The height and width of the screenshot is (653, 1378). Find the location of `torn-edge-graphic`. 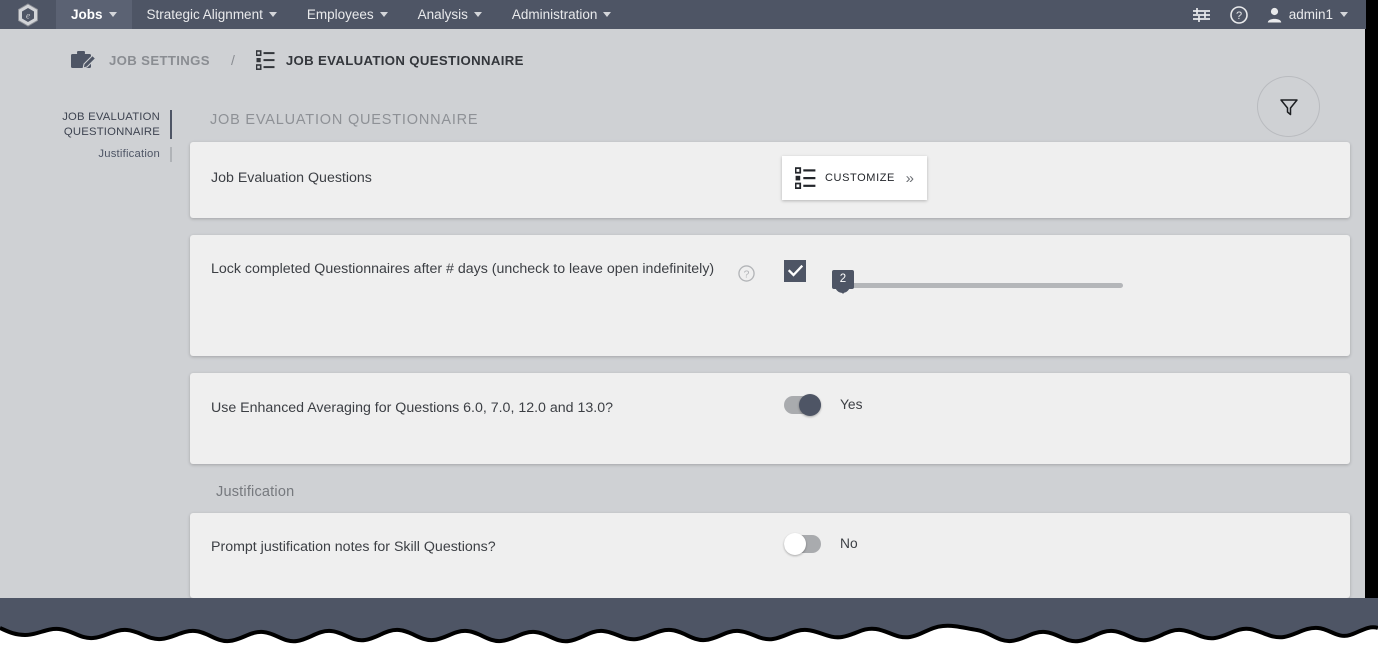

torn-edge-graphic is located at coordinates (689, 621).